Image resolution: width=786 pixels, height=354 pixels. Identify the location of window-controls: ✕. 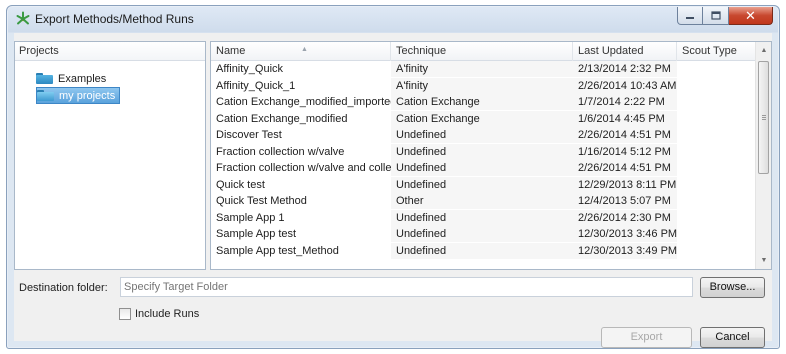
(725, 16).